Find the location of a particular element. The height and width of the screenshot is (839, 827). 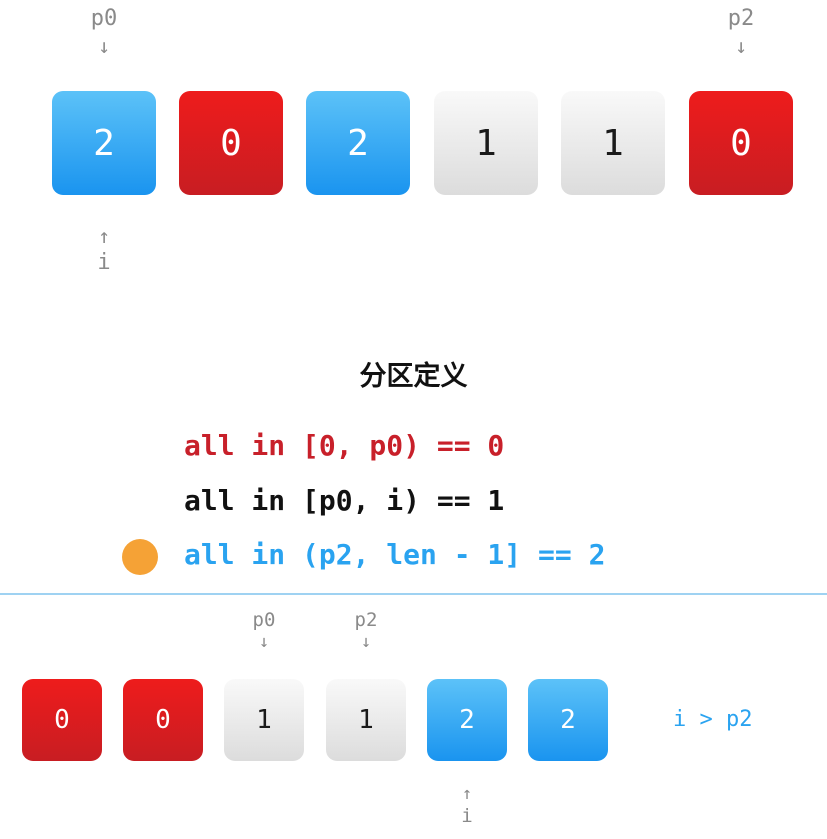

top-p0-pointer: p0 ↓ is located at coordinates (104, 32).